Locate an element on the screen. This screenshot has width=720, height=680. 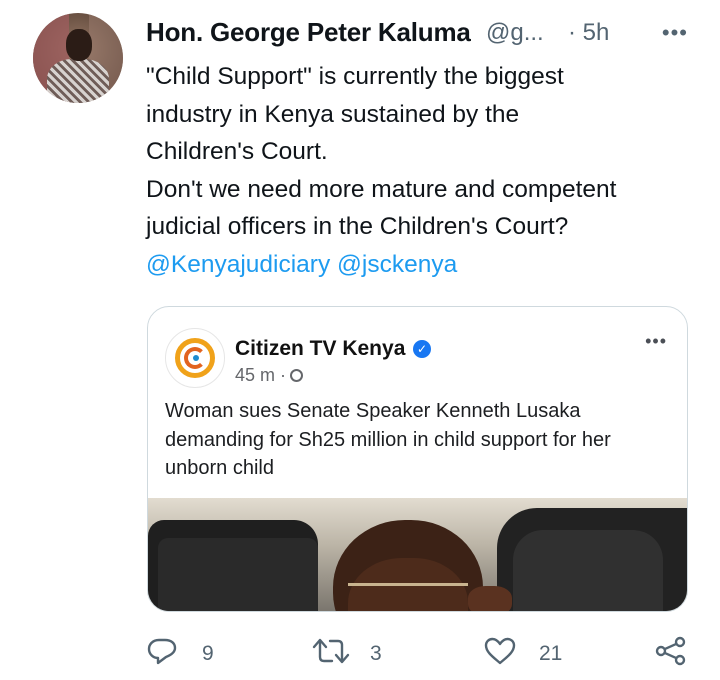
author-avatar is located at coordinates (78, 58).